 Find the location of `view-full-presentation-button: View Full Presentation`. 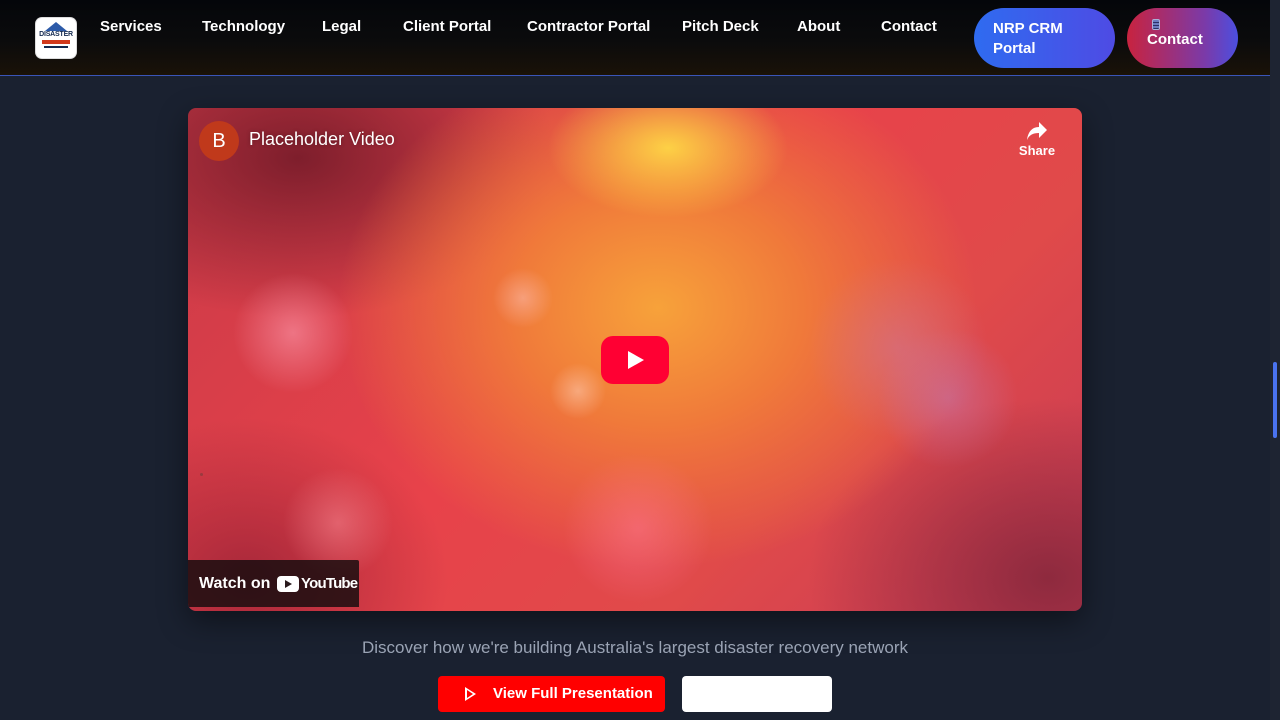

view-full-presentation-button: View Full Presentation is located at coordinates (551, 694).